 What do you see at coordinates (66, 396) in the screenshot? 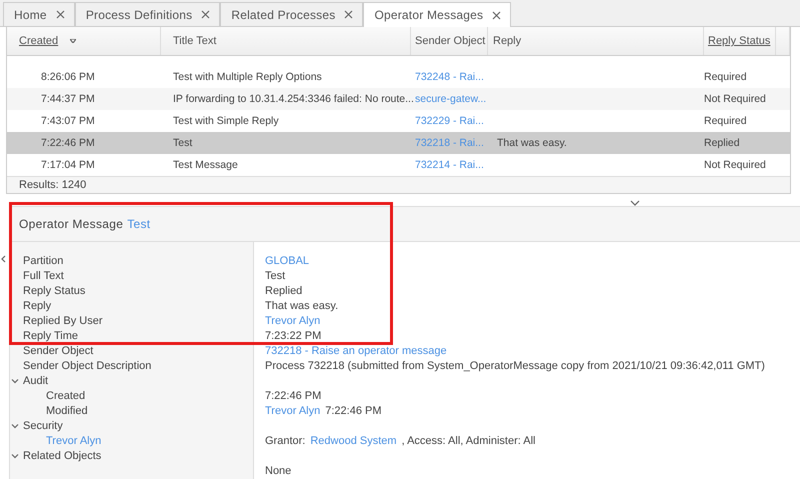
I see `field-label: Created` at bounding box center [66, 396].